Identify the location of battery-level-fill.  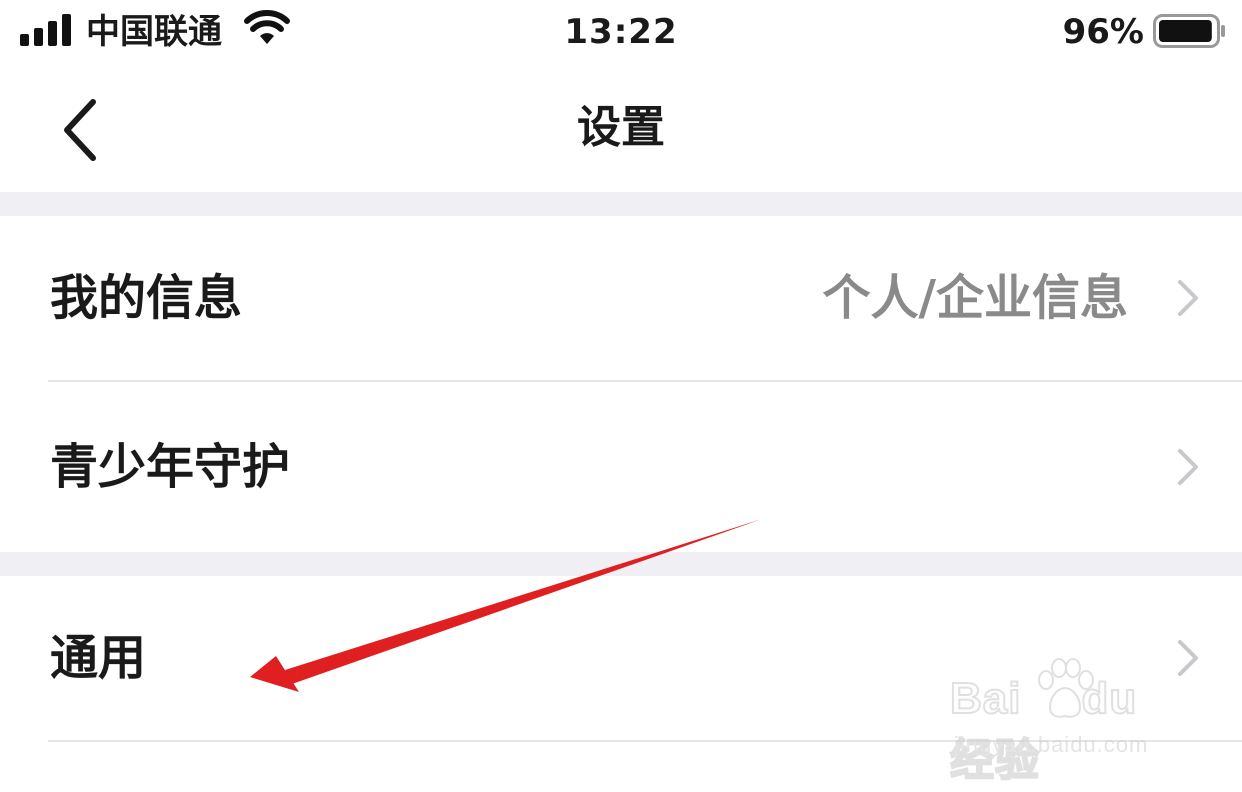
(1185, 31).